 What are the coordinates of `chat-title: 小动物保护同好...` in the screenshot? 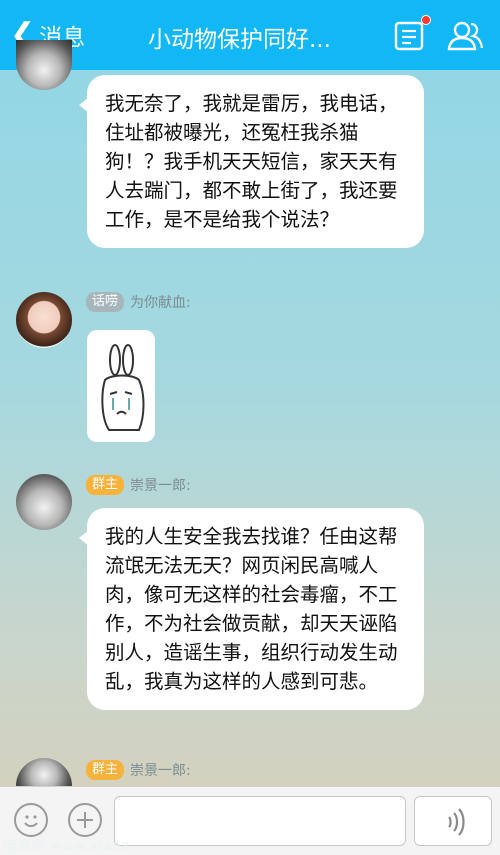 It's located at (239, 40).